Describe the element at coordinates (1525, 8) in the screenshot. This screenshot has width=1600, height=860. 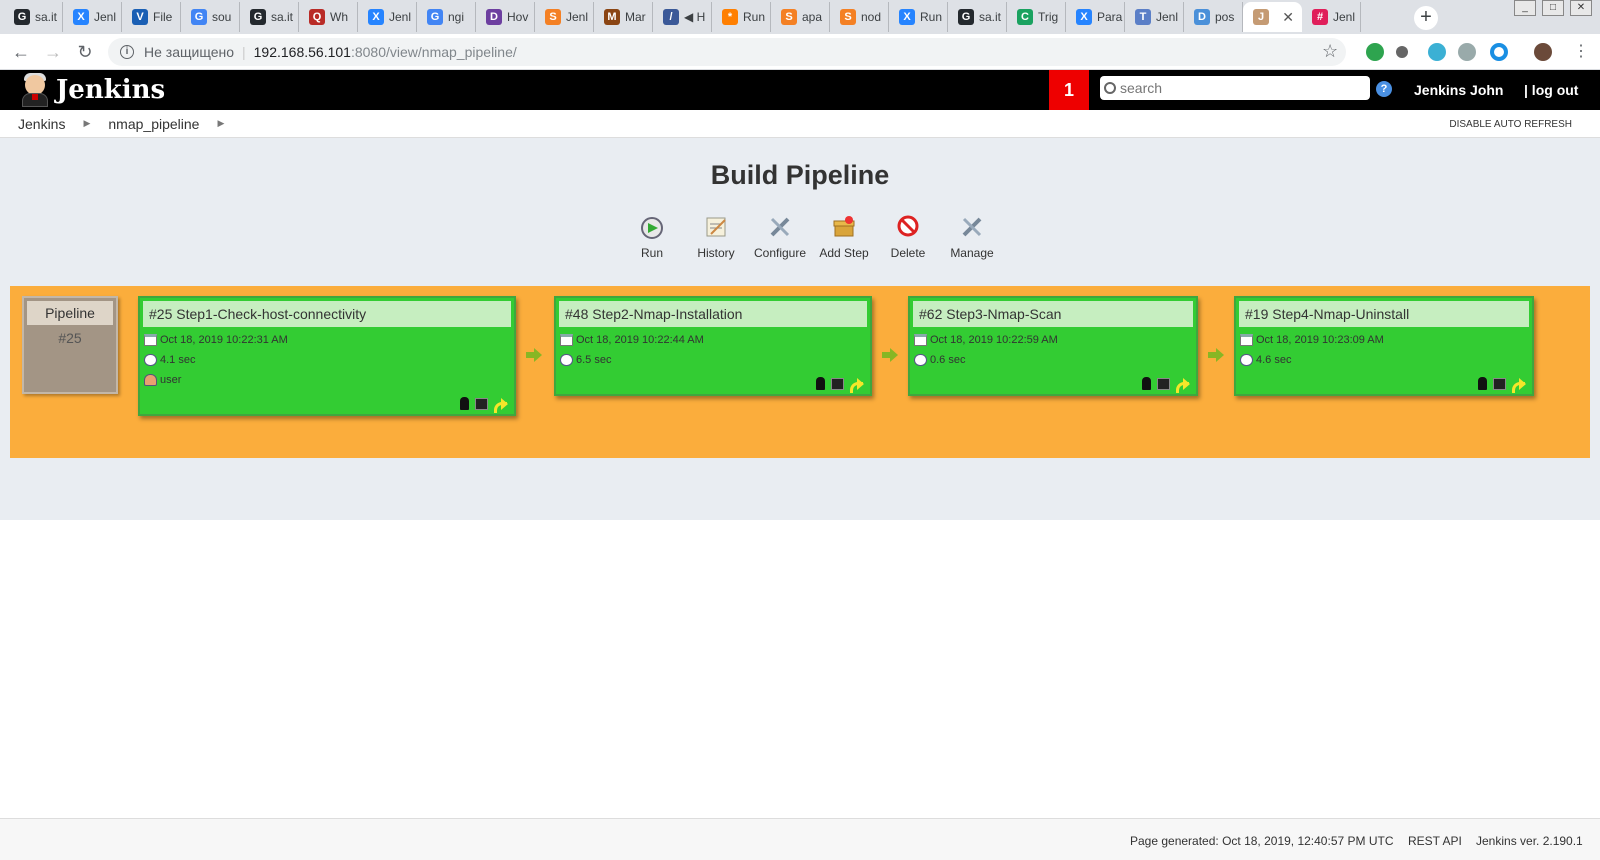
I see `minimize-button: _` at that location.